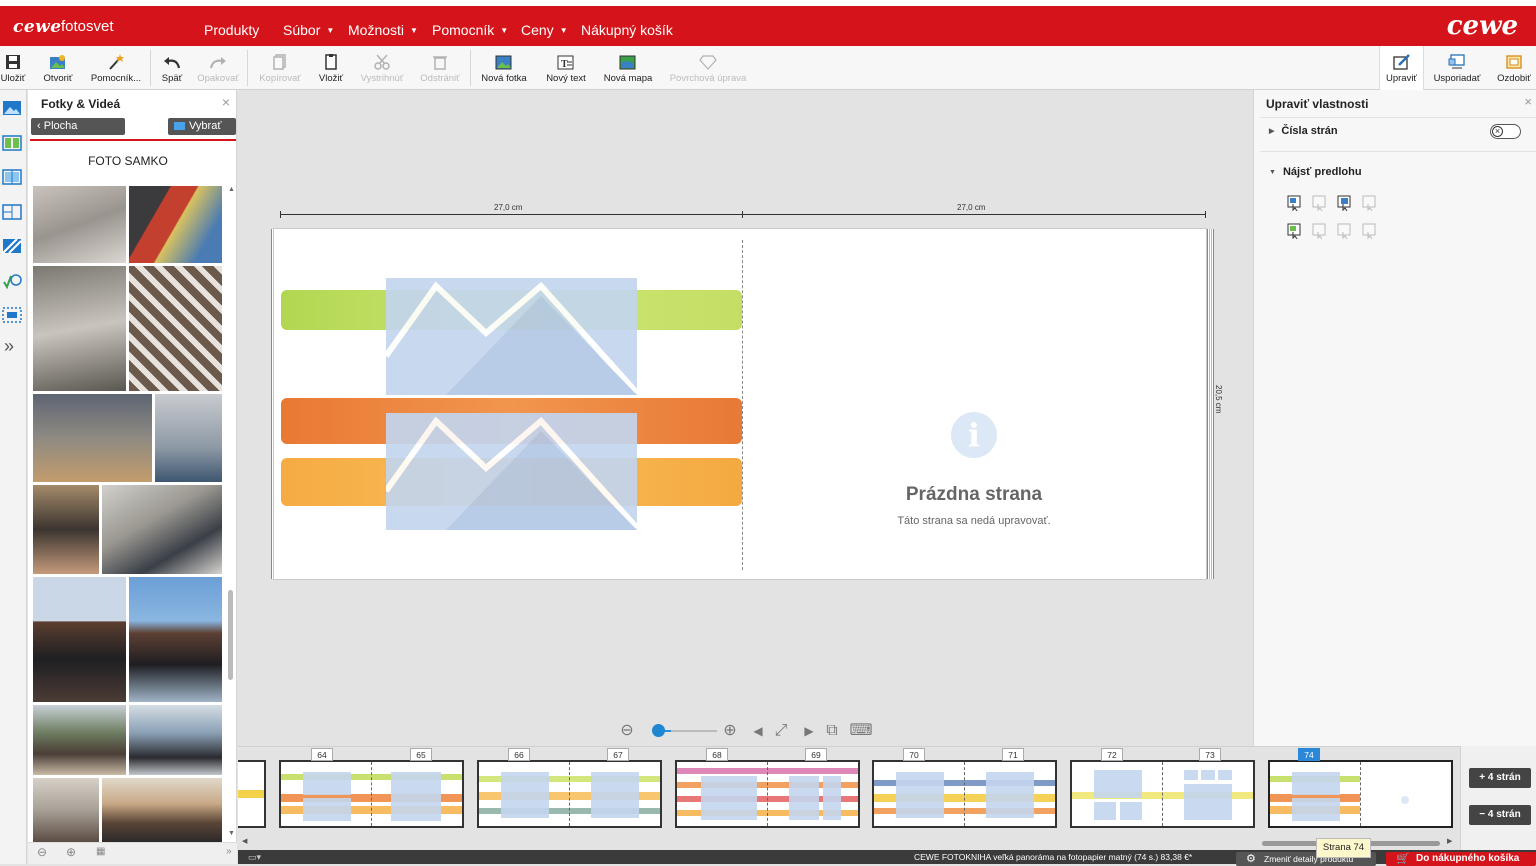 The image size is (1536, 866). I want to click on page-number-label: 69, so click(816, 754).